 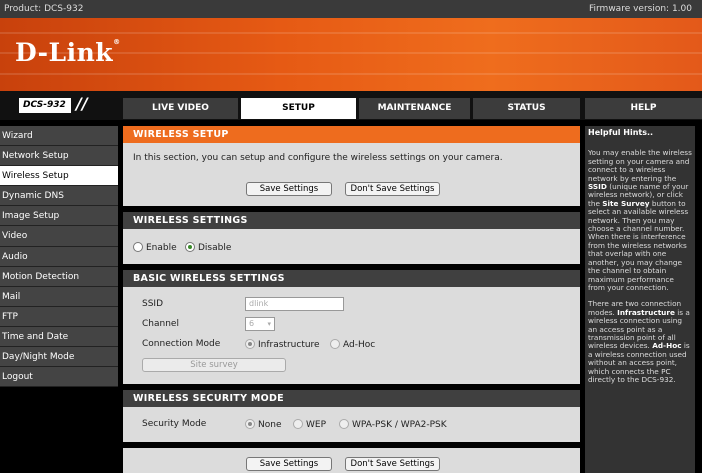 What do you see at coordinates (82, 103) in the screenshot?
I see `slashes-decoration: //` at bounding box center [82, 103].